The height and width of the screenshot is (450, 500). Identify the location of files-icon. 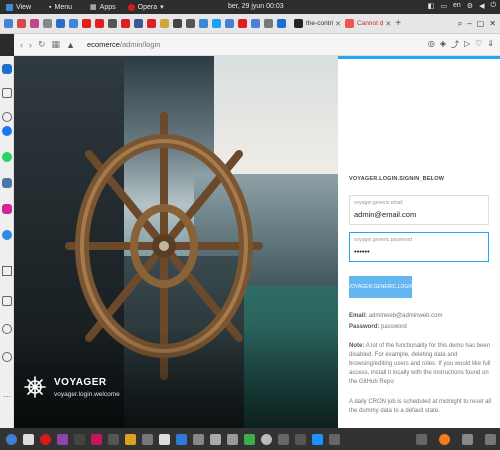
(28, 439).